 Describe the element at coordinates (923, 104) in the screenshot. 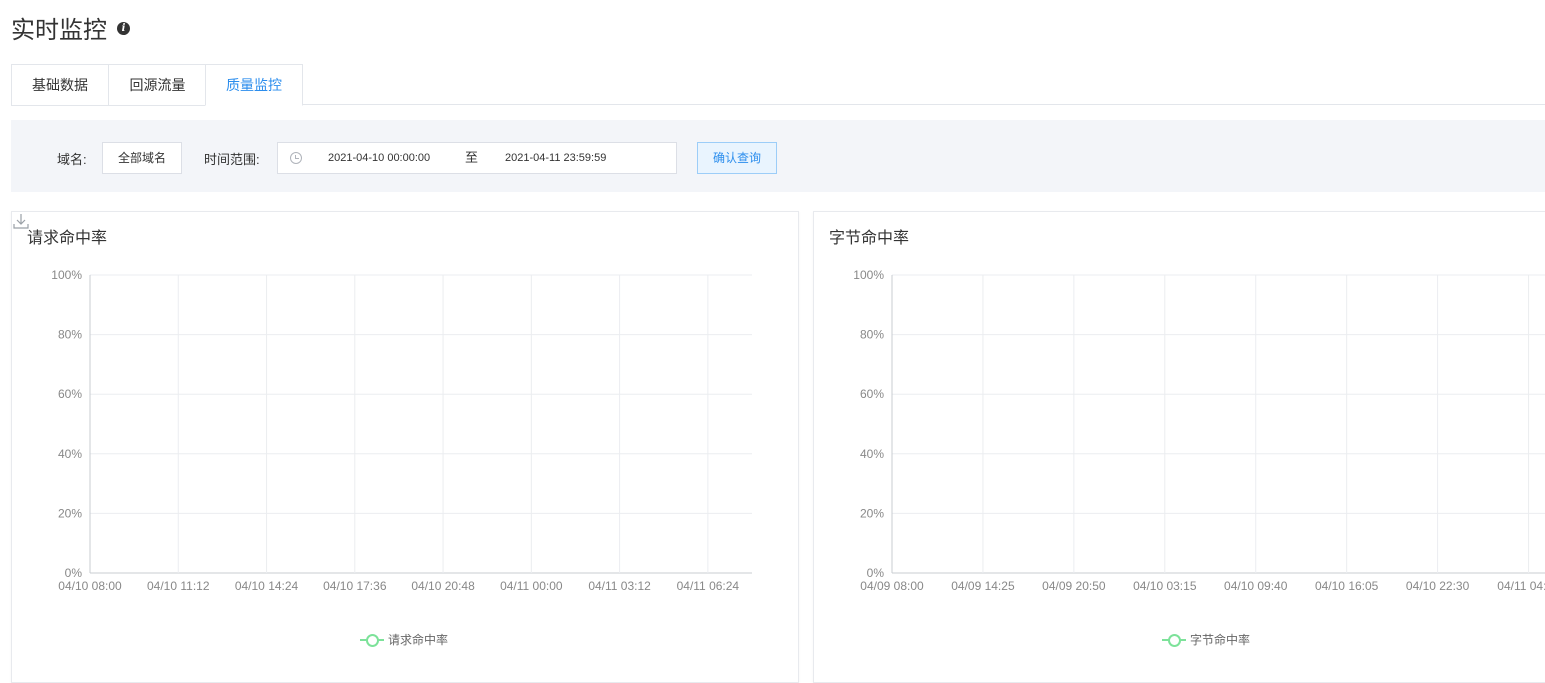

I see `tab-divider` at that location.